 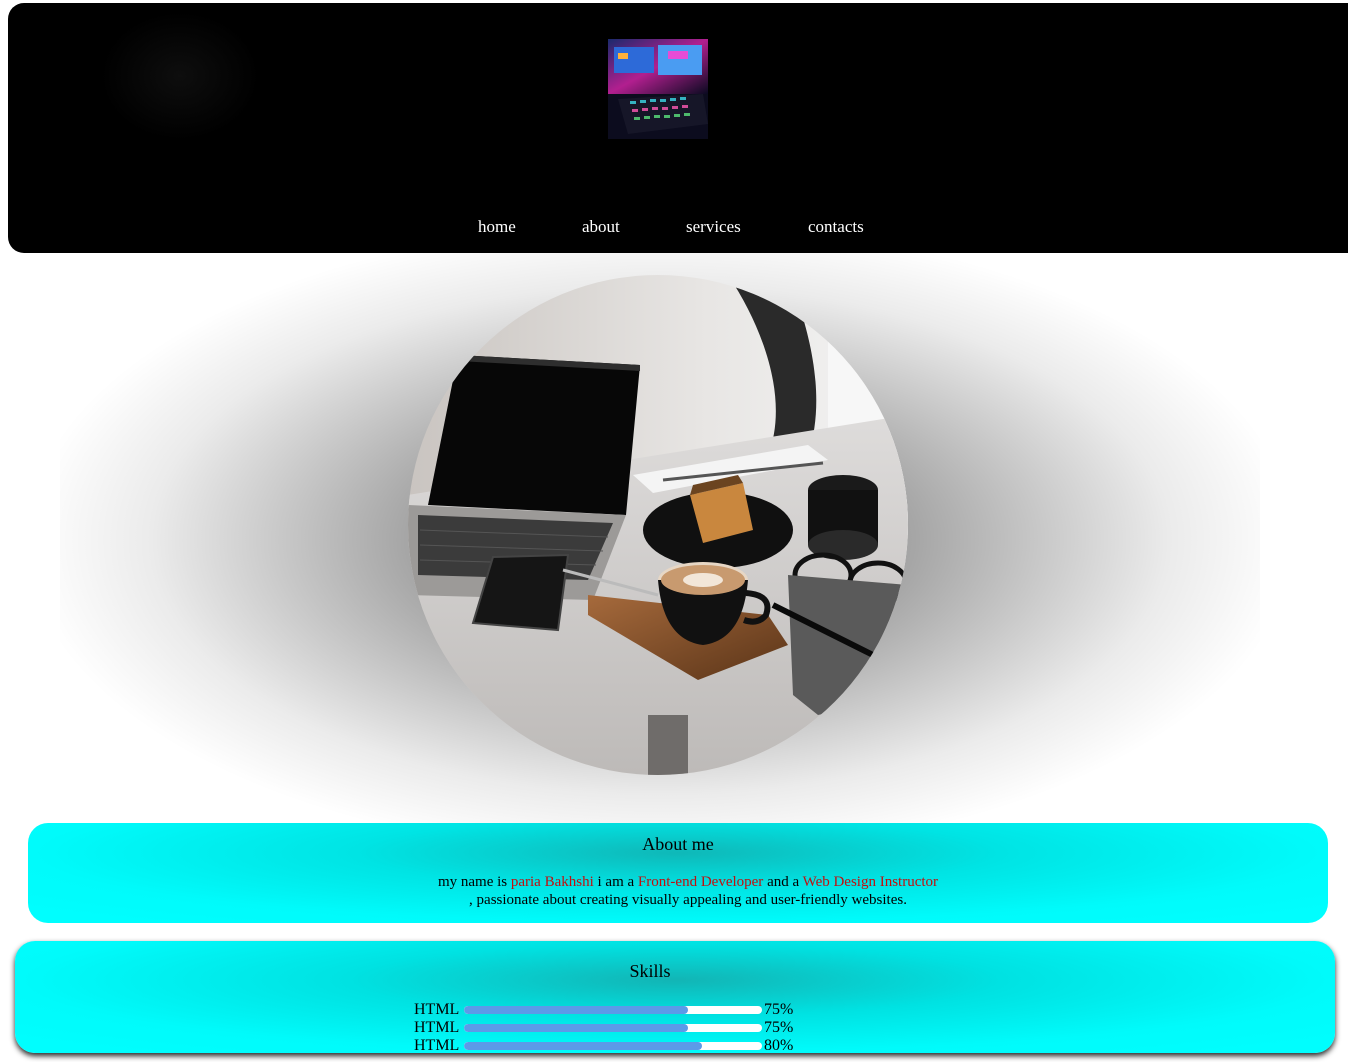 I want to click on about-text-part: i am a, so click(x=615, y=882).